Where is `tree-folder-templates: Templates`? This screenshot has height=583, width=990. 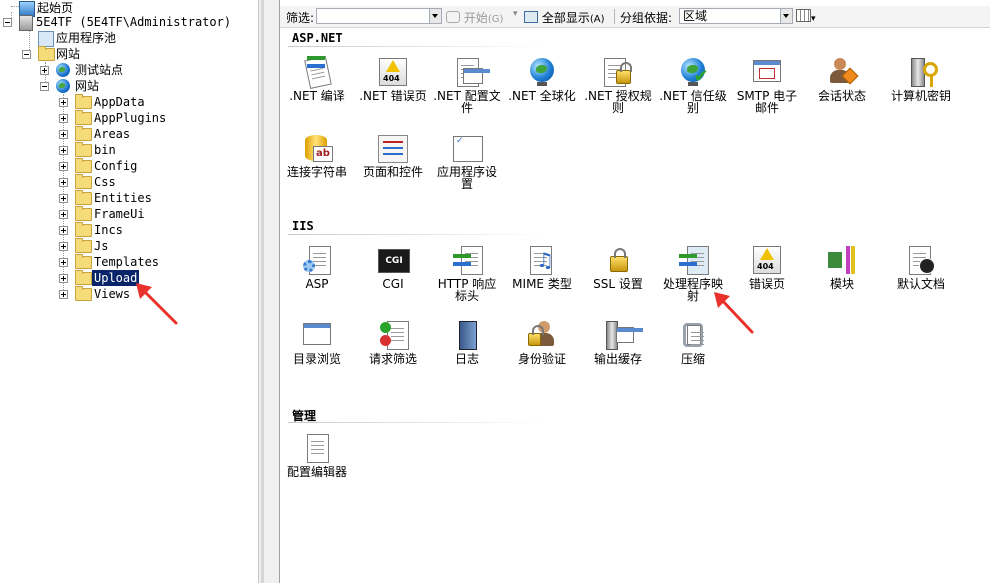 tree-folder-templates: Templates is located at coordinates (125, 262).